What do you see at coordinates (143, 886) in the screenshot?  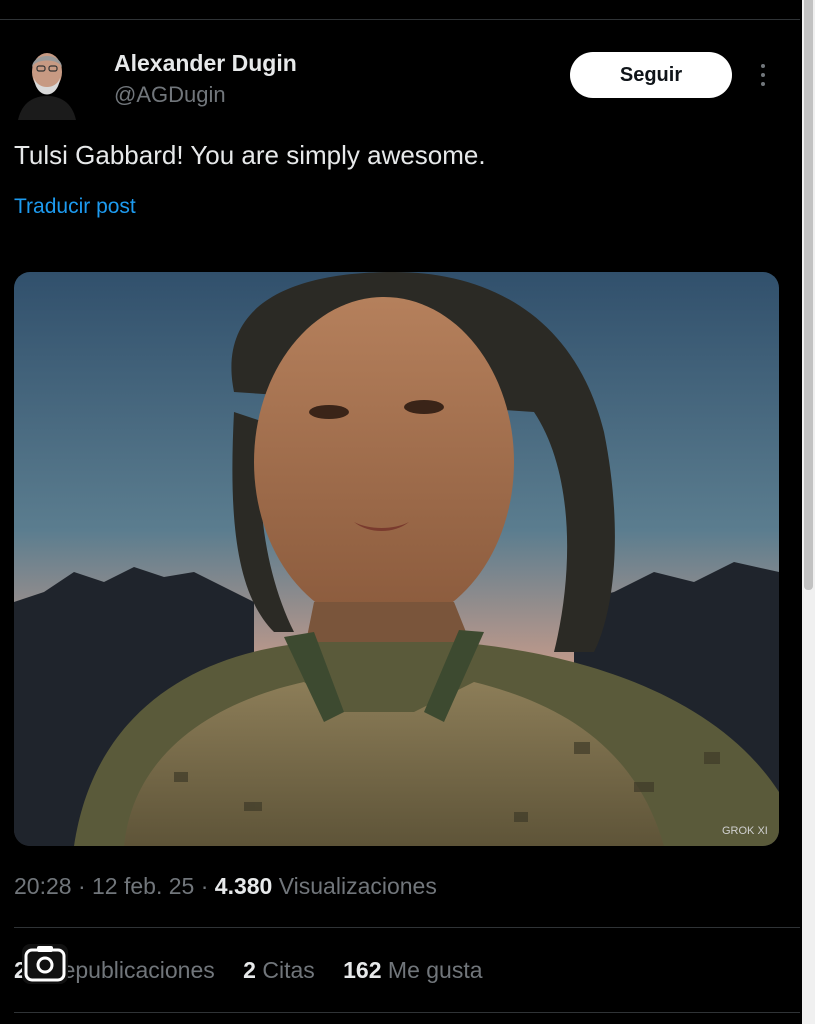 I see `post-date: 12 feb. 25` at bounding box center [143, 886].